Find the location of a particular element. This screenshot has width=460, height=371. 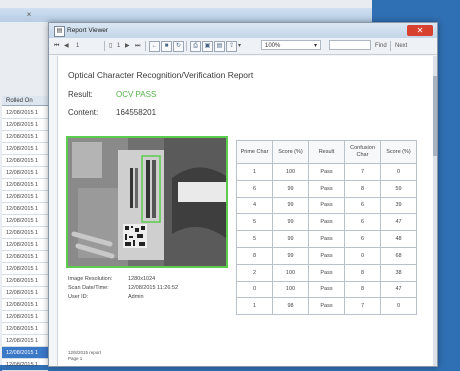

table-cell: 98 is located at coordinates (290, 306).